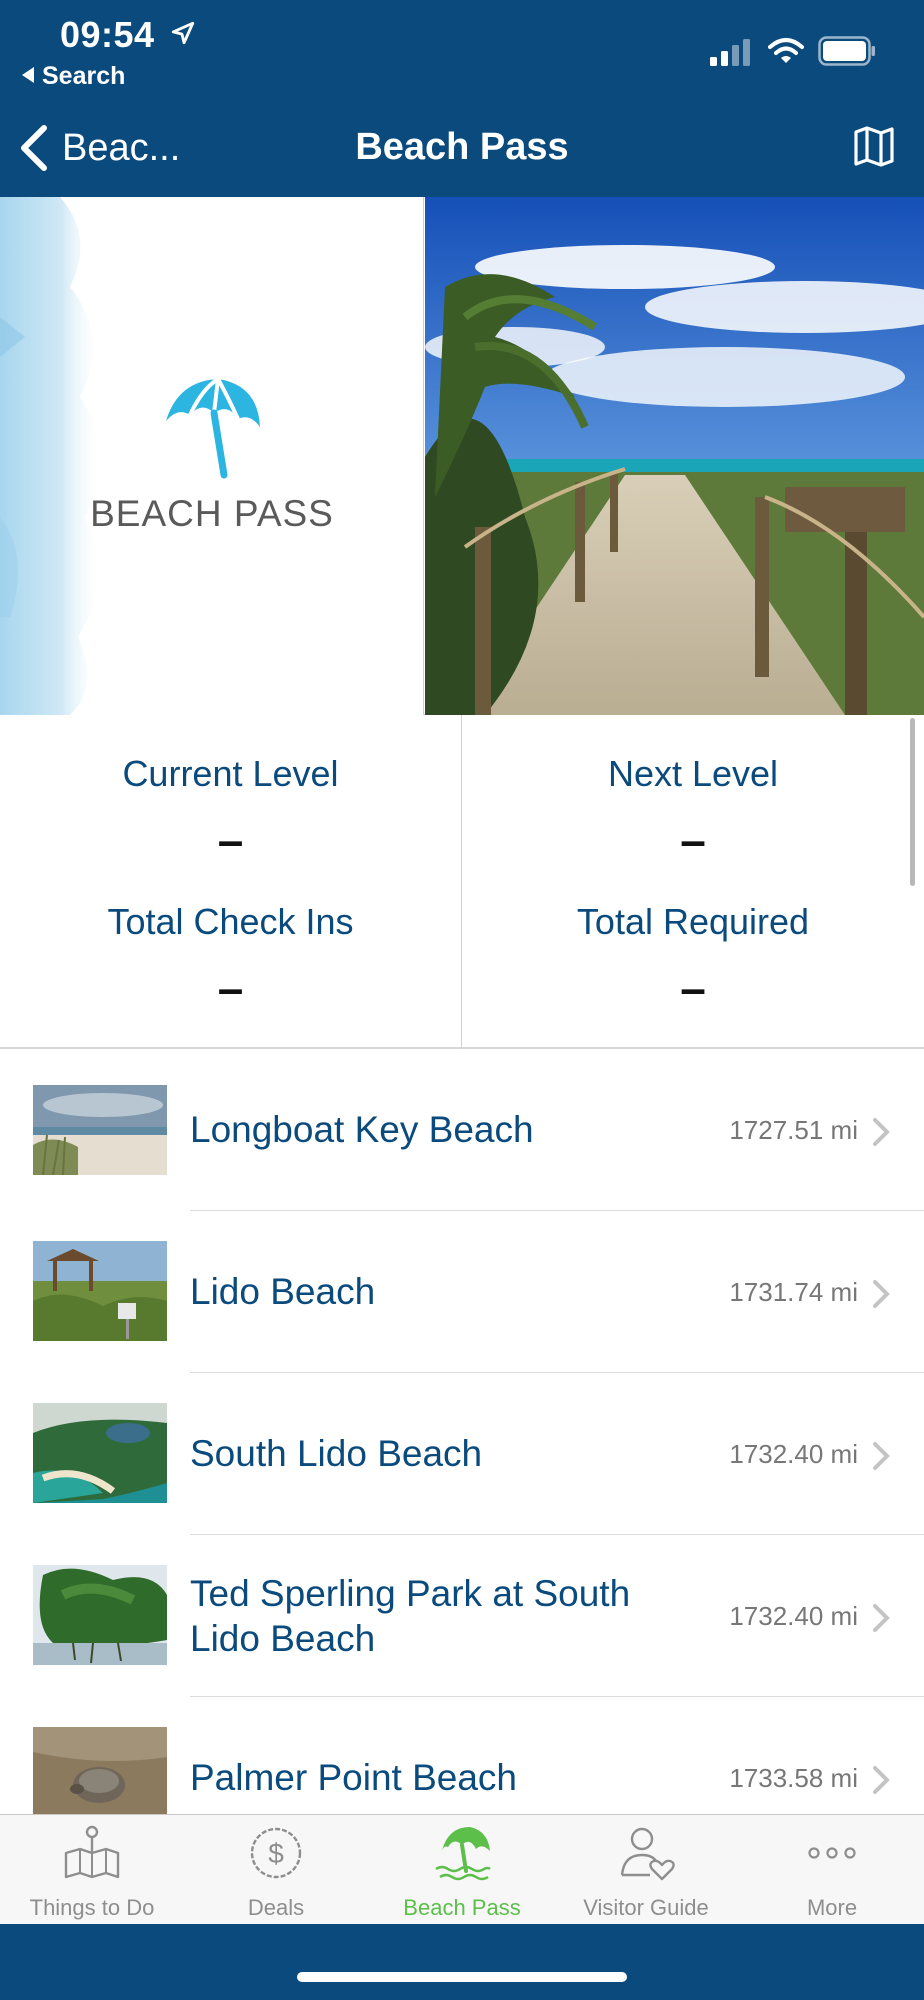 The image size is (924, 2000). What do you see at coordinates (462, 98) in the screenshot?
I see `top-bar: 09:54 Search Beac... Beach Pass` at bounding box center [462, 98].